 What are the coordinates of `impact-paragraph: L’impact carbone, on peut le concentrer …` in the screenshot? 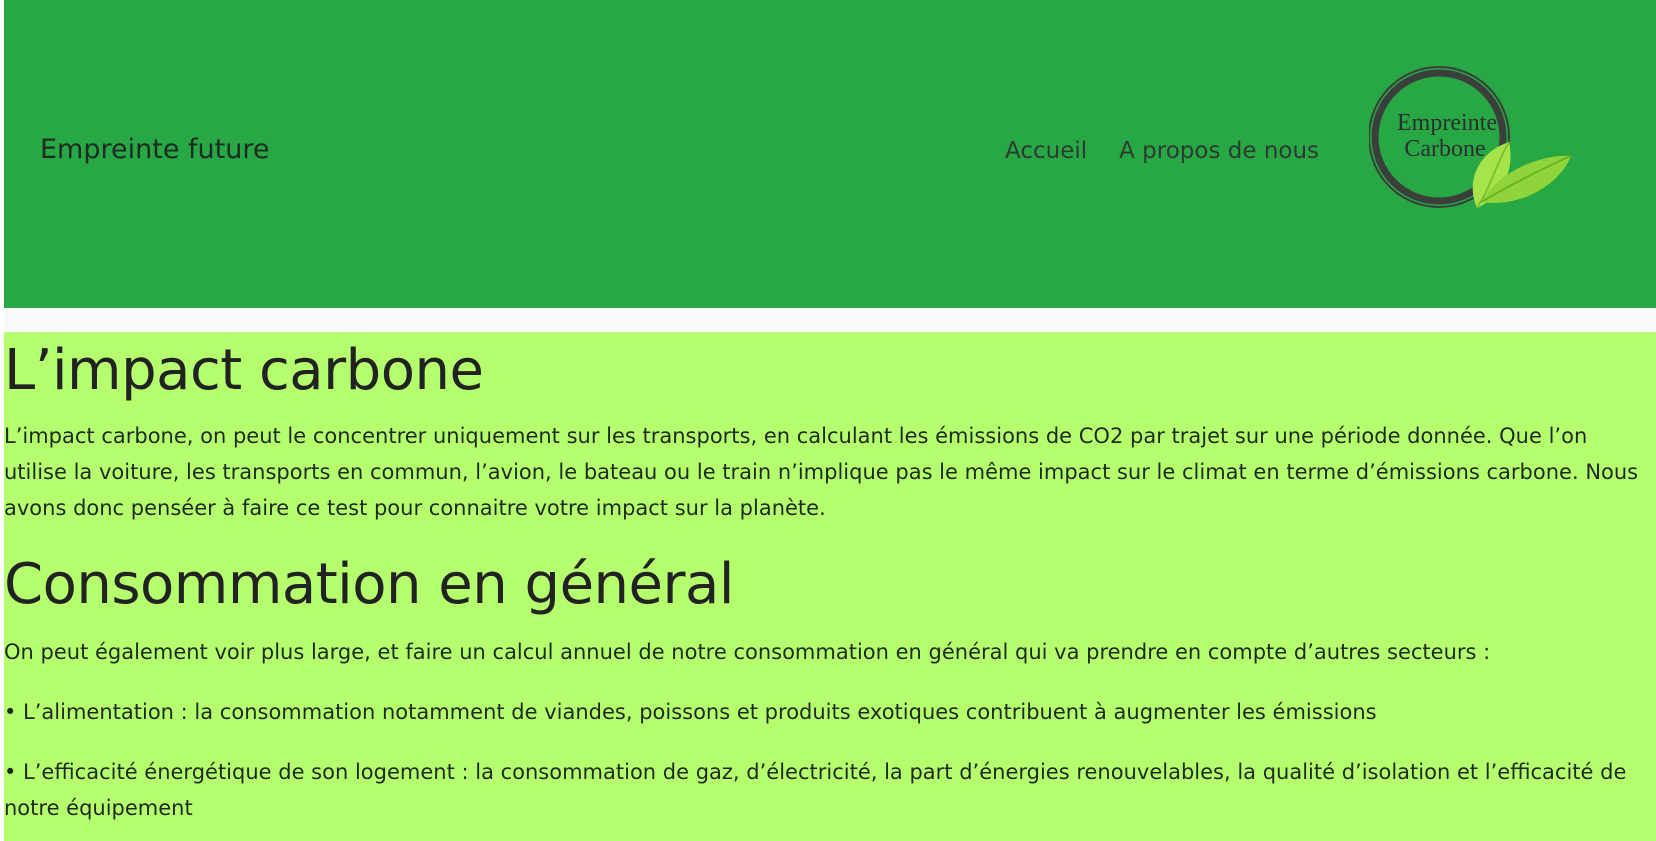 It's located at (821, 472).